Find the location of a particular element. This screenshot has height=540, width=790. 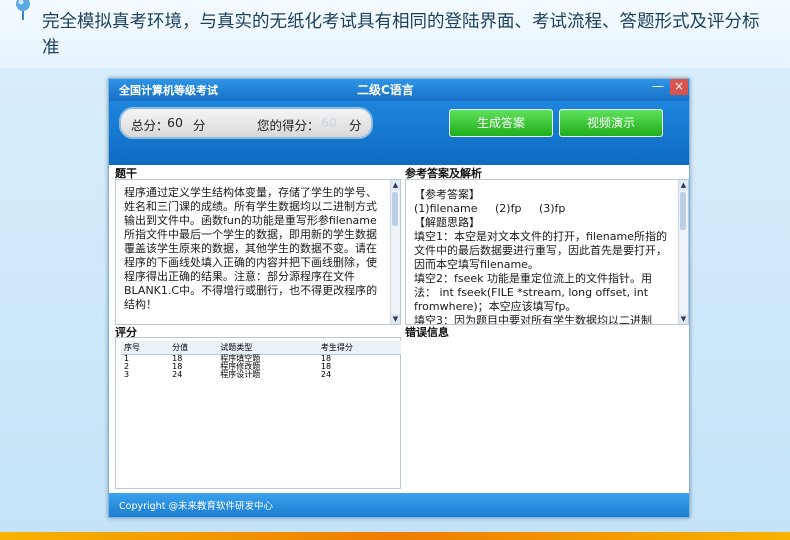

total-score-unit: 分 is located at coordinates (199, 125).